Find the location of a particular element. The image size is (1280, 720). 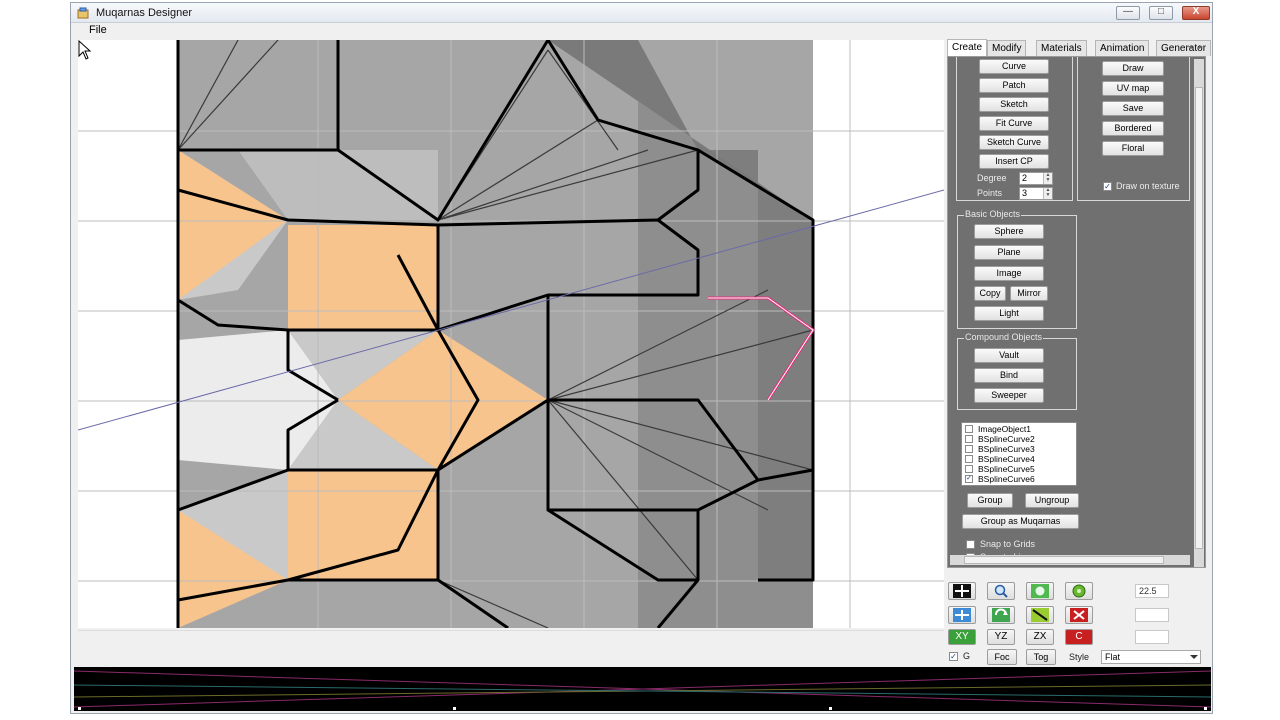

style-dropdown: Flat is located at coordinates (1151, 657).